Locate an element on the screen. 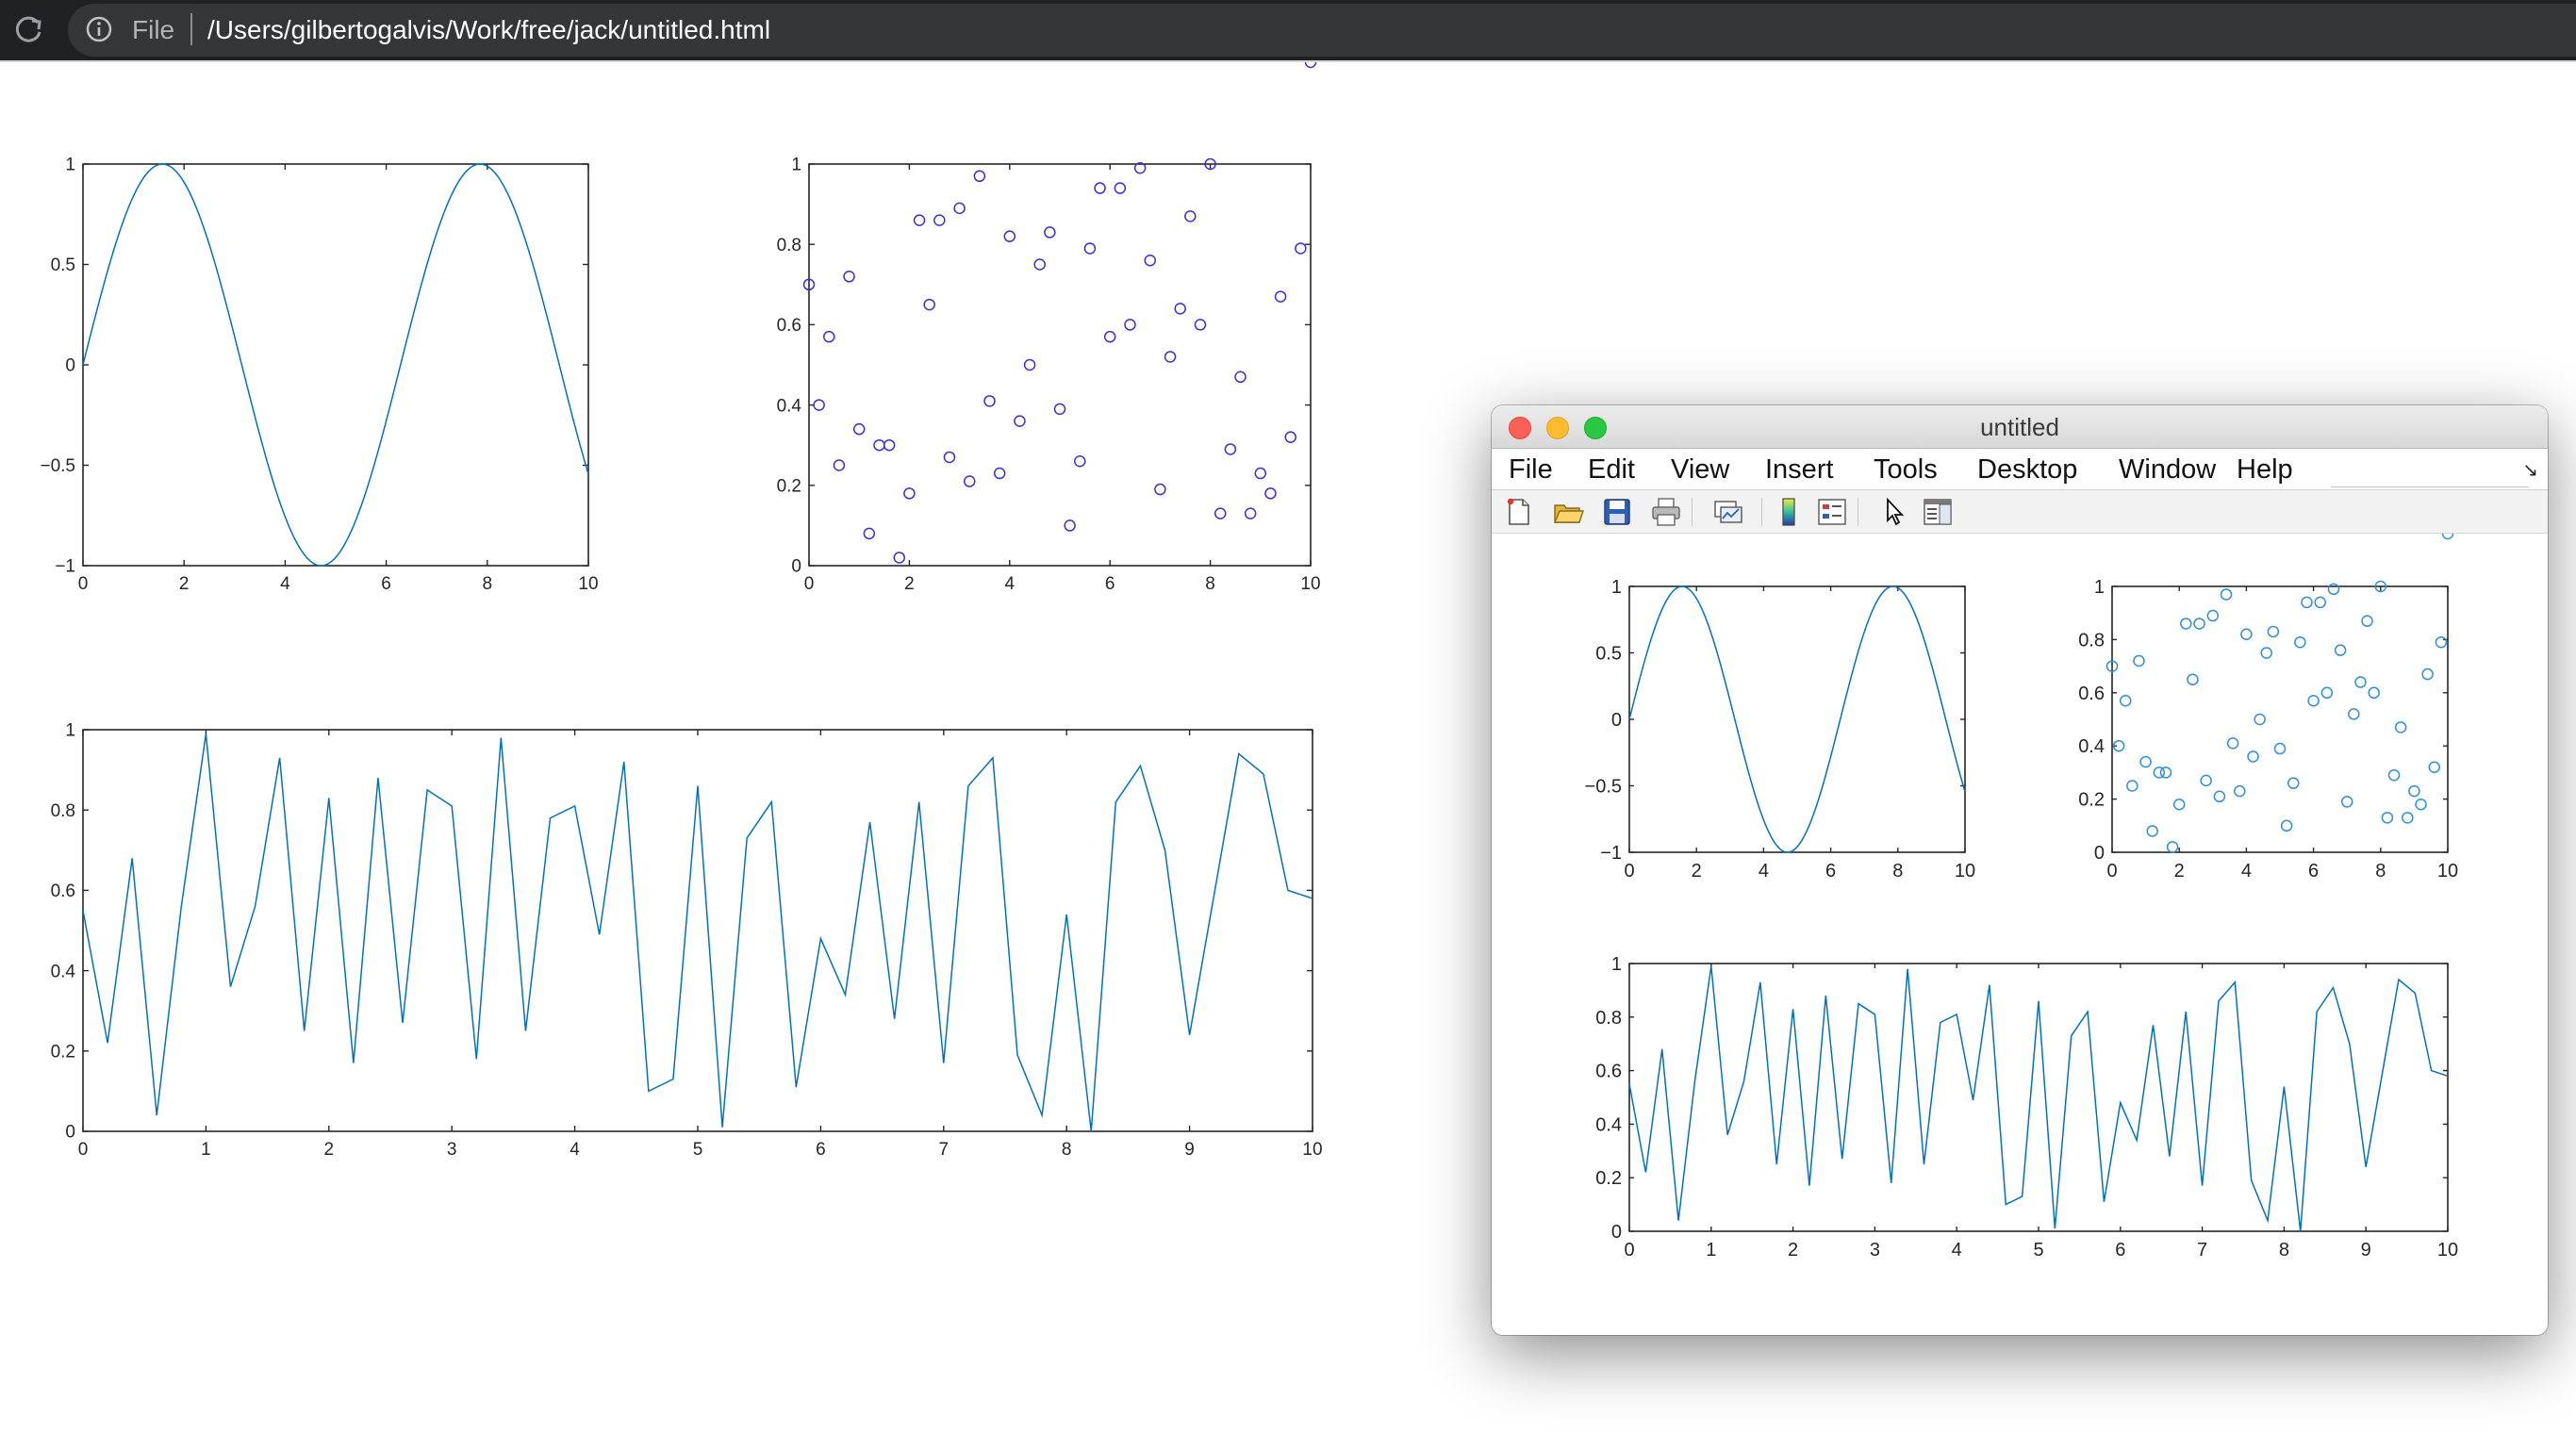  info-icon is located at coordinates (99, 29).